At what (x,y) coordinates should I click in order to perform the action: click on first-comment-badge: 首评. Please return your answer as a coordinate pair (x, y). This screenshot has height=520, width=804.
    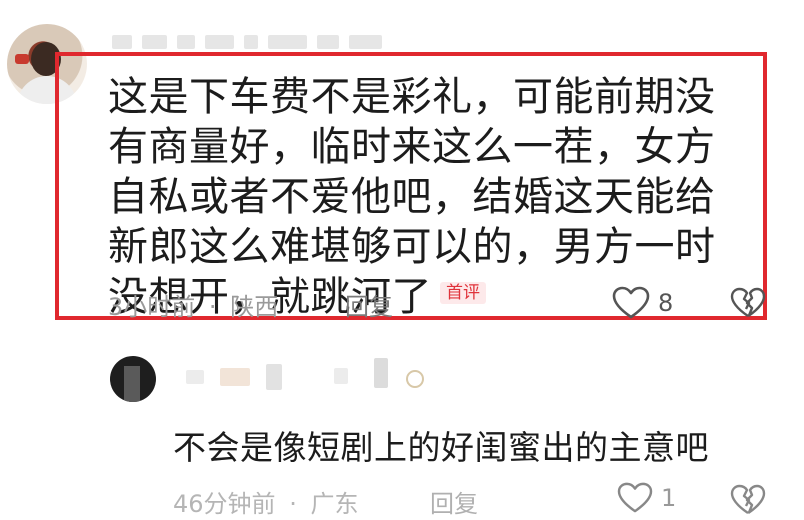
    Looking at the image, I should click on (463, 293).